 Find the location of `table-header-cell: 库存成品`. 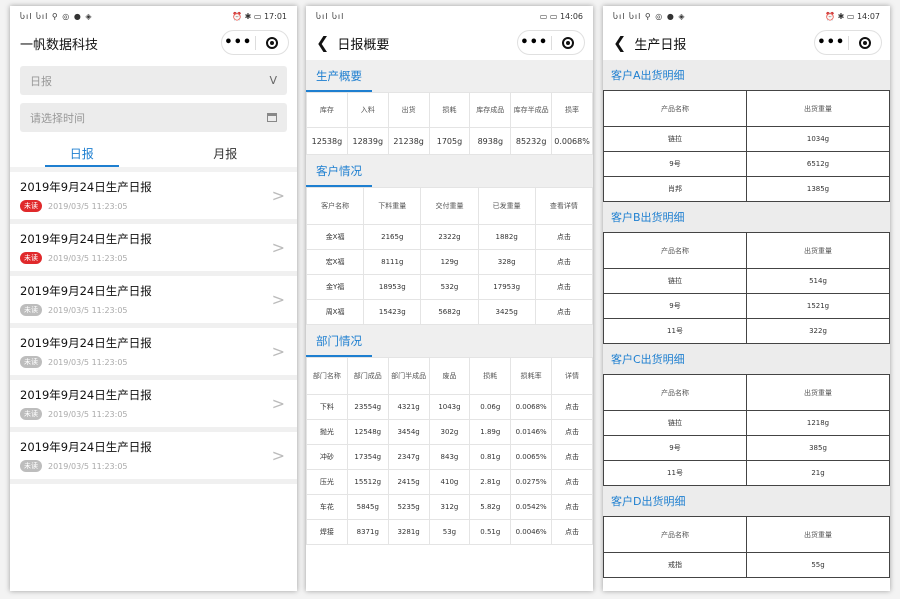

table-header-cell: 库存成品 is located at coordinates (490, 110).